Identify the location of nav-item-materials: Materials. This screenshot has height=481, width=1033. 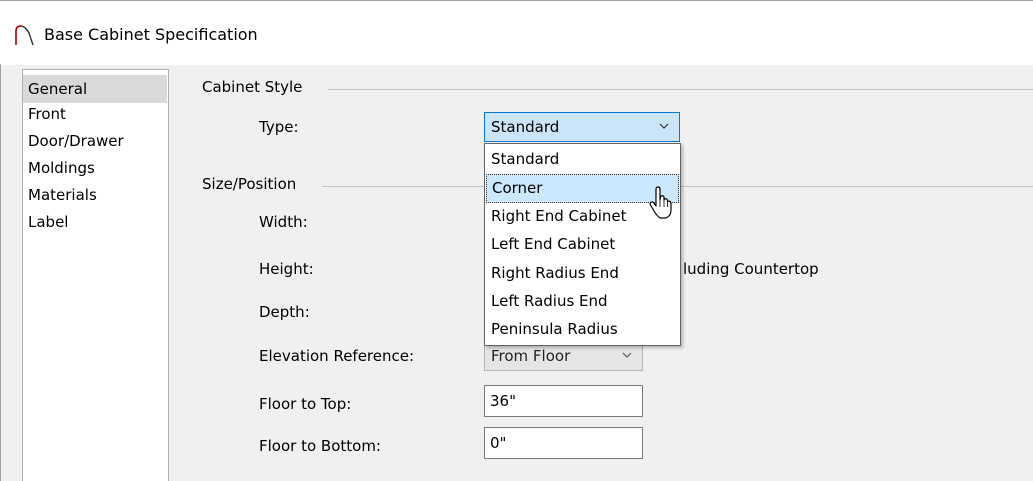
(95, 195).